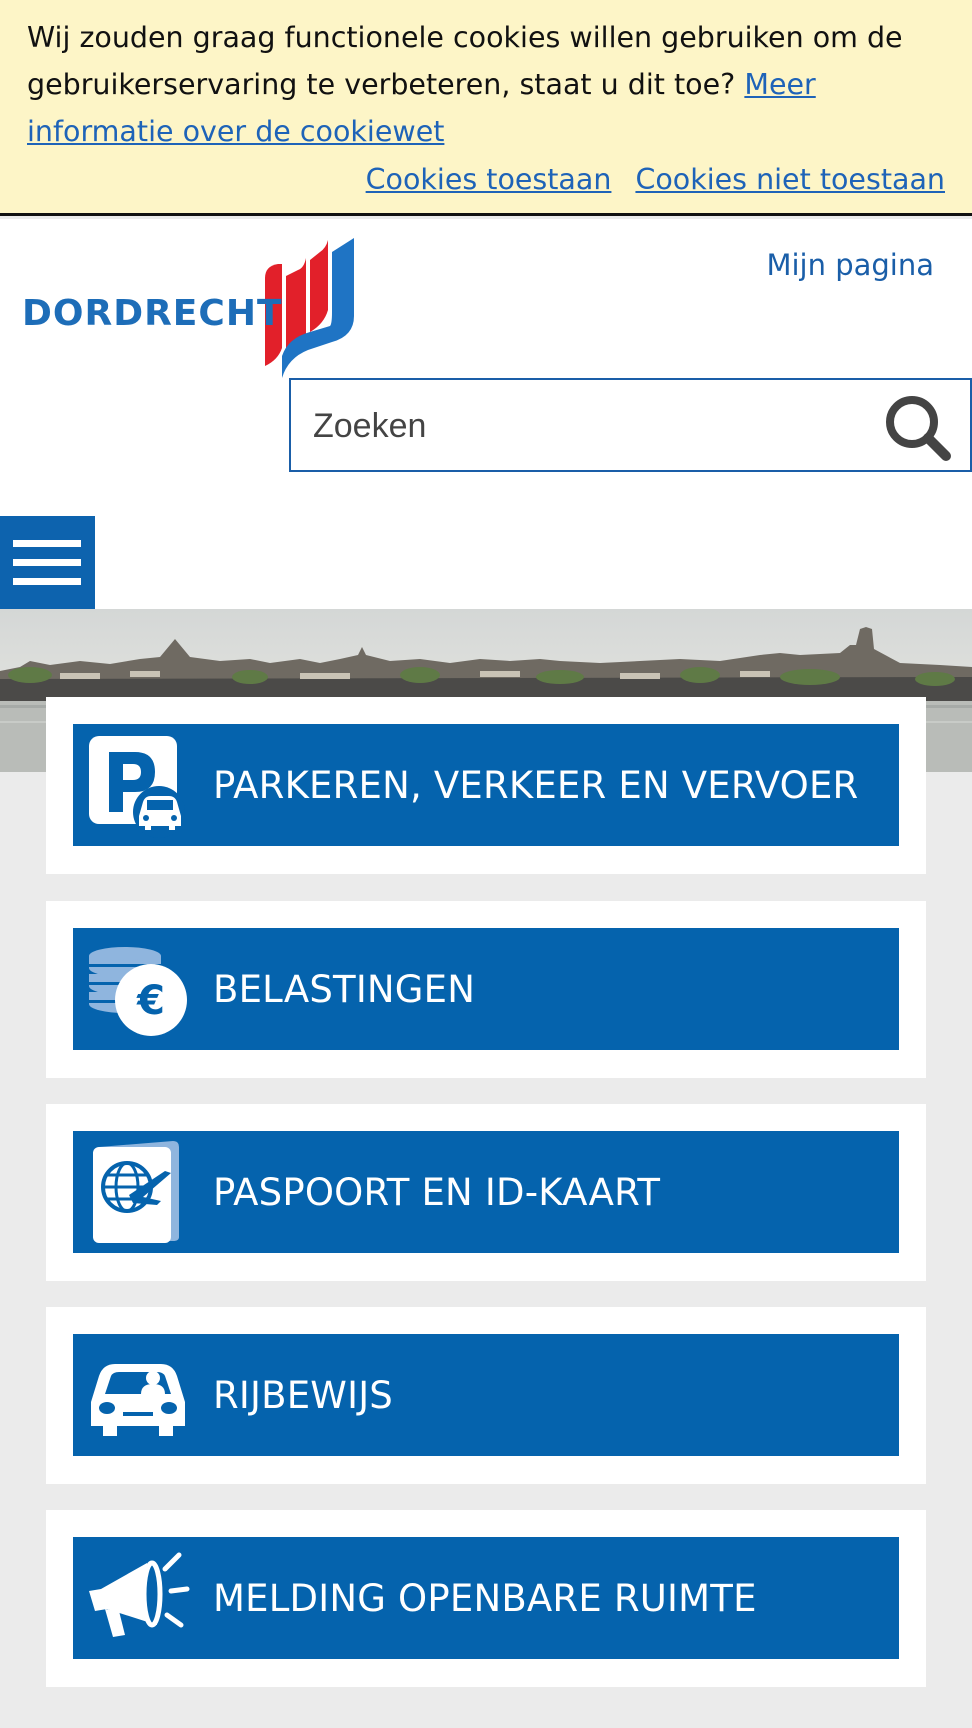  Describe the element at coordinates (489, 179) in the screenshot. I see `cookies-allow-link: Cookies toestaan` at that location.